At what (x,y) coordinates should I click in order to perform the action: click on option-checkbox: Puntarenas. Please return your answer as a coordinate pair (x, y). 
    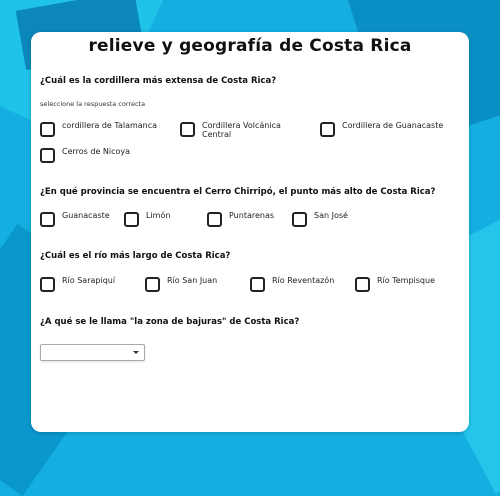
    Looking at the image, I should click on (241, 219).